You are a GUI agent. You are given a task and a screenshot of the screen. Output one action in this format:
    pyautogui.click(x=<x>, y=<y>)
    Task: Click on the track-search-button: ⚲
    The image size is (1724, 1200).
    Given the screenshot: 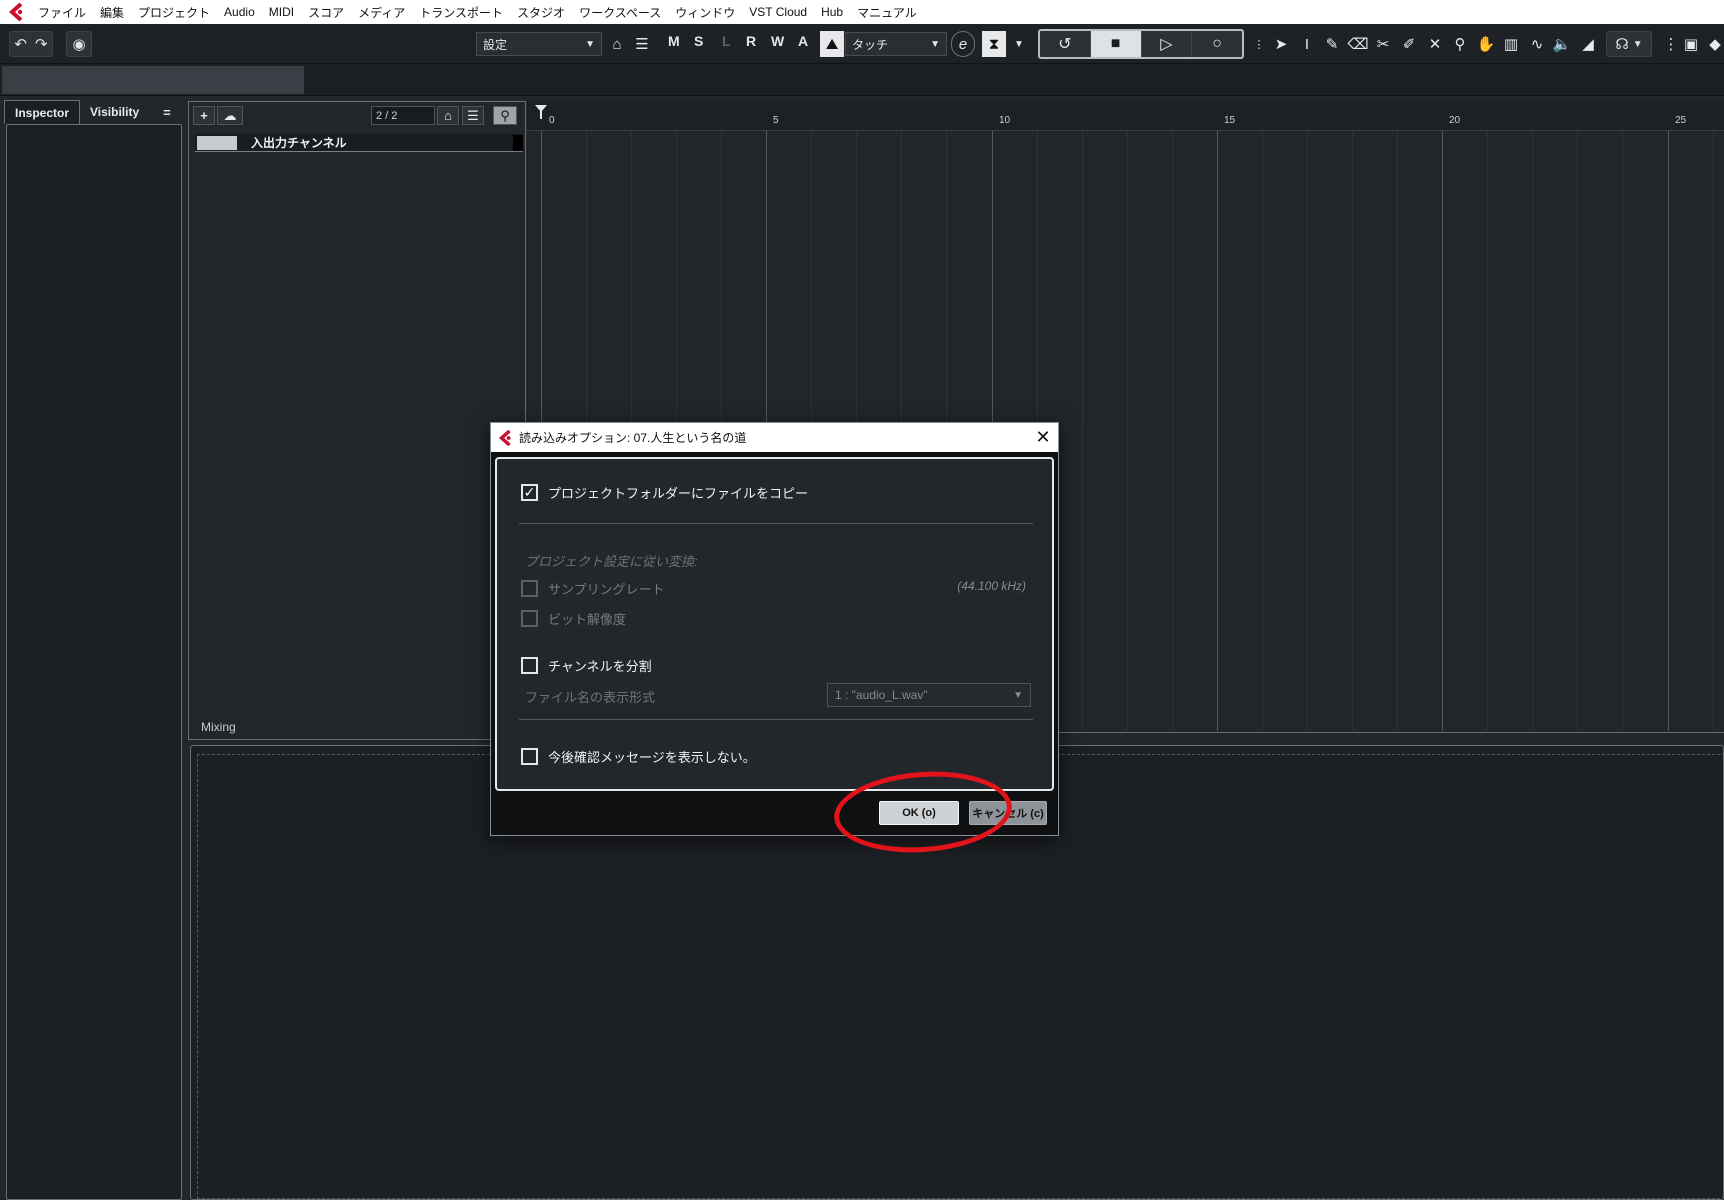 What is the action you would take?
    pyautogui.click(x=505, y=115)
    